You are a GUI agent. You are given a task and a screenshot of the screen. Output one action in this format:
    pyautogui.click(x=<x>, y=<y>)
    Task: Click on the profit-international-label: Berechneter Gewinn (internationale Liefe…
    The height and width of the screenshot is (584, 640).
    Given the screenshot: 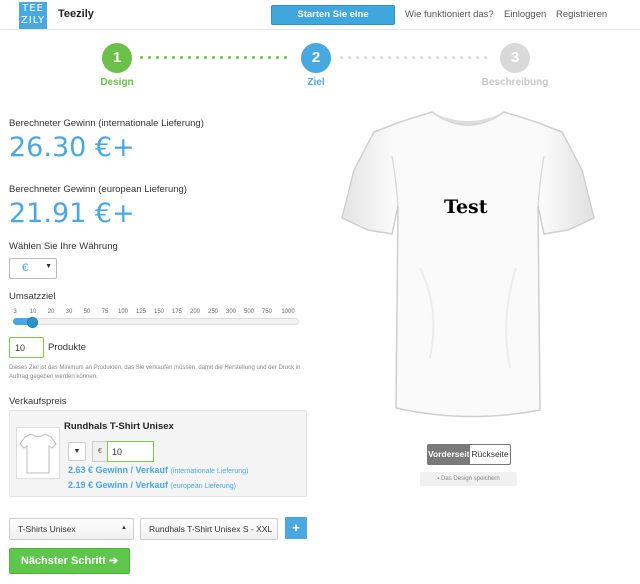 What is the action you would take?
    pyautogui.click(x=106, y=123)
    